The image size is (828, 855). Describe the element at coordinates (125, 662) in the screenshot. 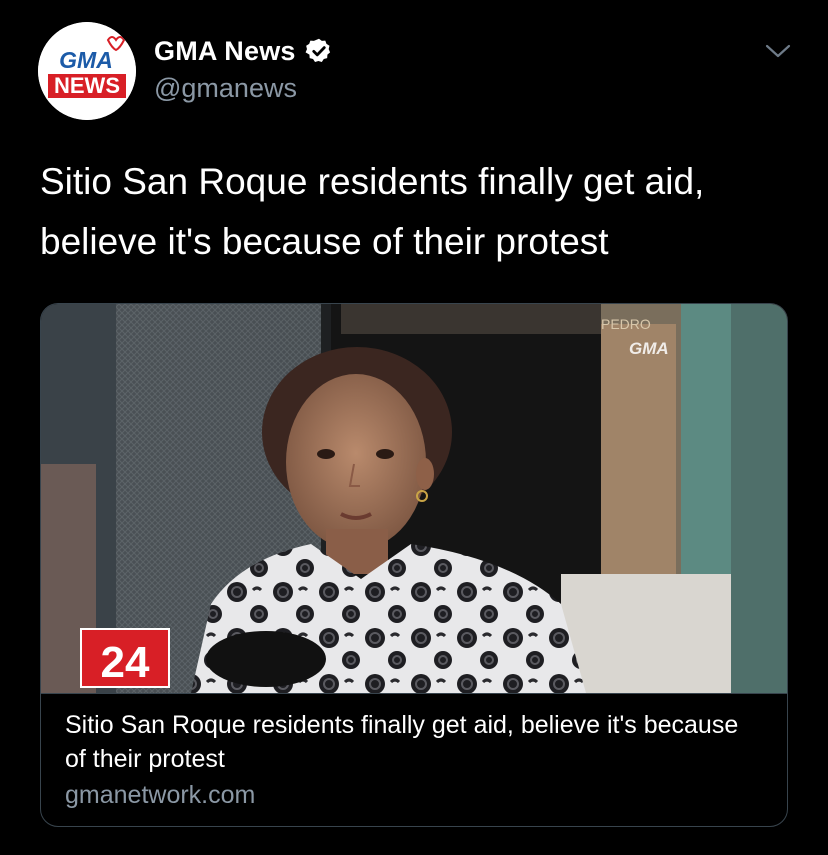

I see `channel-24-logo: 24` at that location.